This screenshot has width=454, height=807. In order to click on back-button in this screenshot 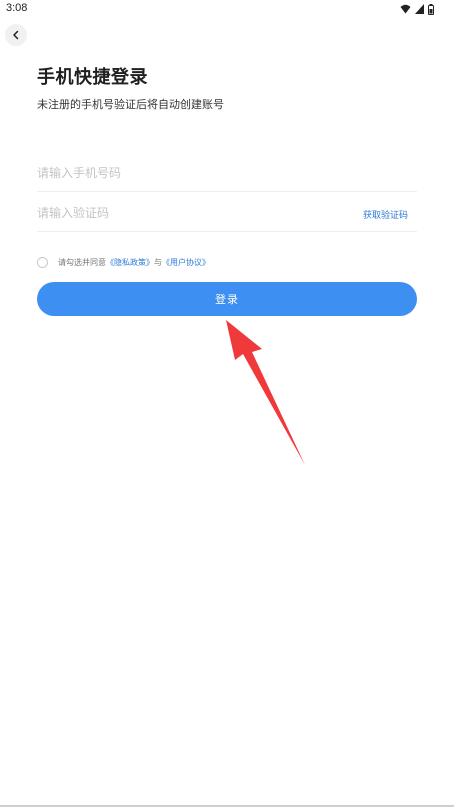, I will do `click(16, 35)`.